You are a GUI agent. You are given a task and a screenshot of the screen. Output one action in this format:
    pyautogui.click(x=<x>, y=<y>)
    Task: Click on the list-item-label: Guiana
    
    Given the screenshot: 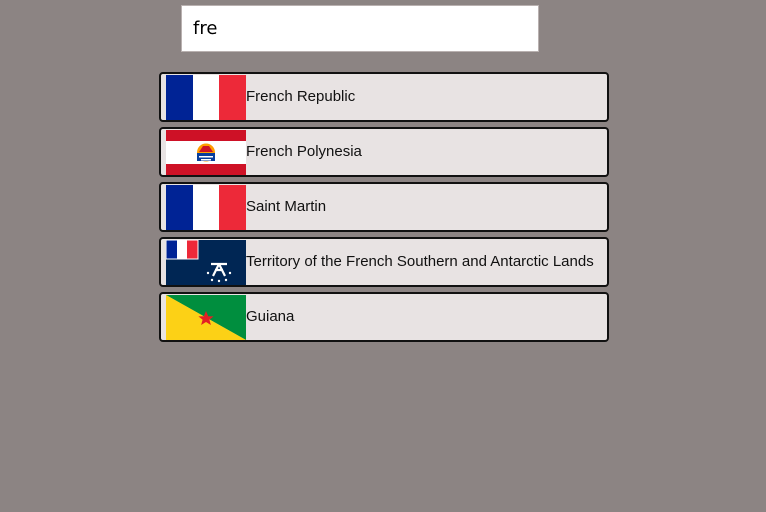 What is the action you would take?
    pyautogui.click(x=270, y=316)
    